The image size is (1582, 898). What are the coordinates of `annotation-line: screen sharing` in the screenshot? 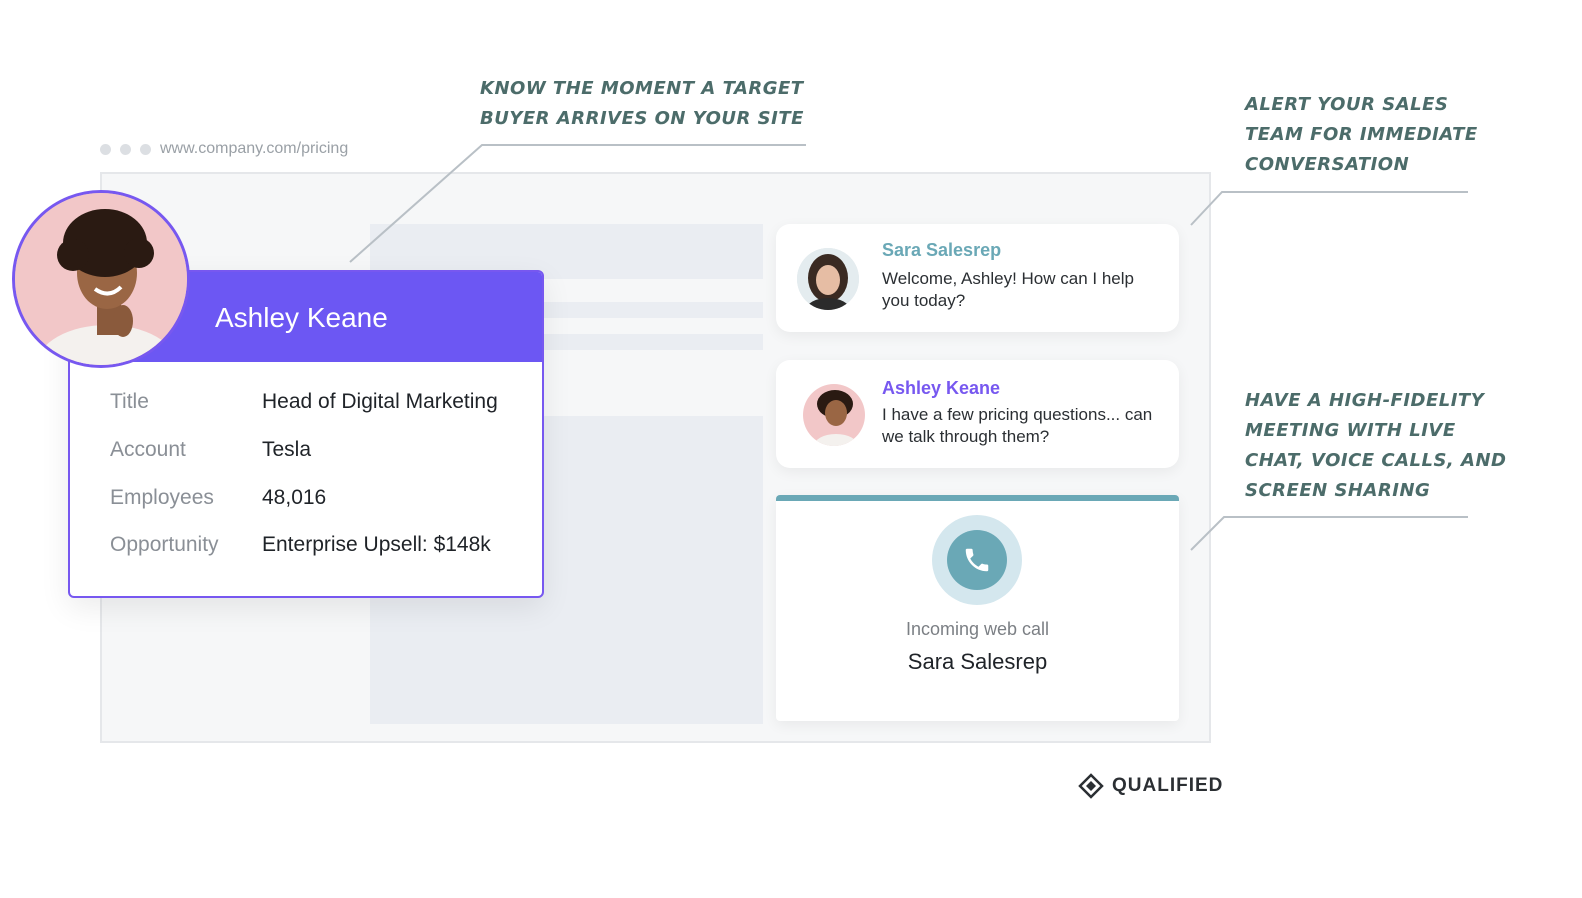 It's located at (1338, 490).